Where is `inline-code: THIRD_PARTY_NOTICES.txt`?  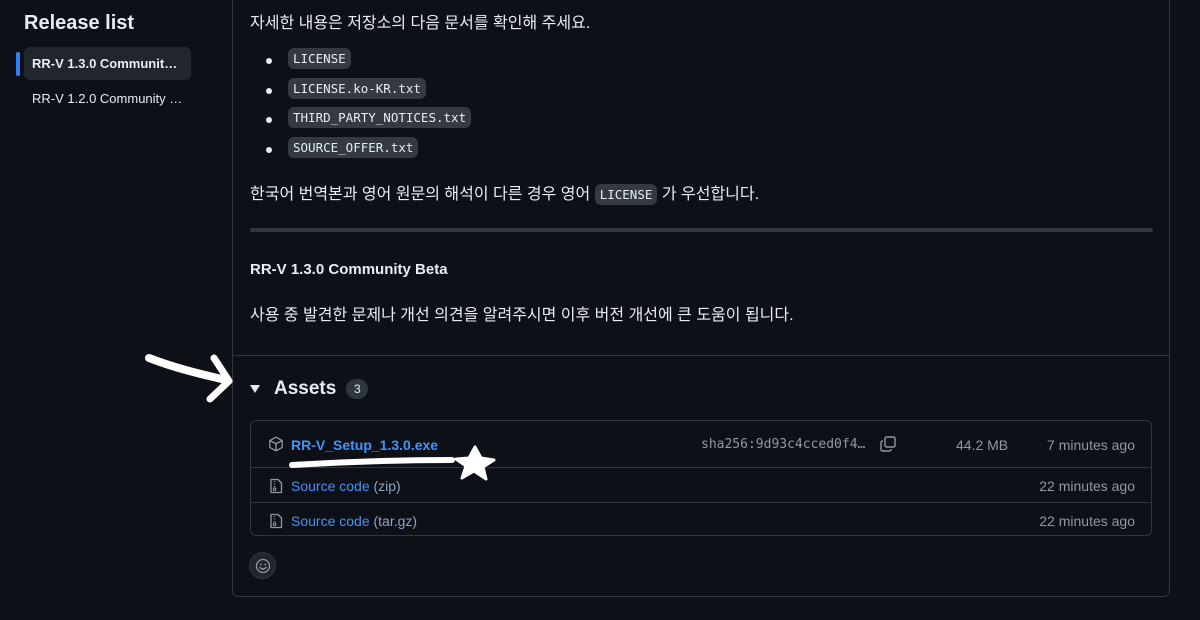
inline-code: THIRD_PARTY_NOTICES.txt is located at coordinates (380, 117).